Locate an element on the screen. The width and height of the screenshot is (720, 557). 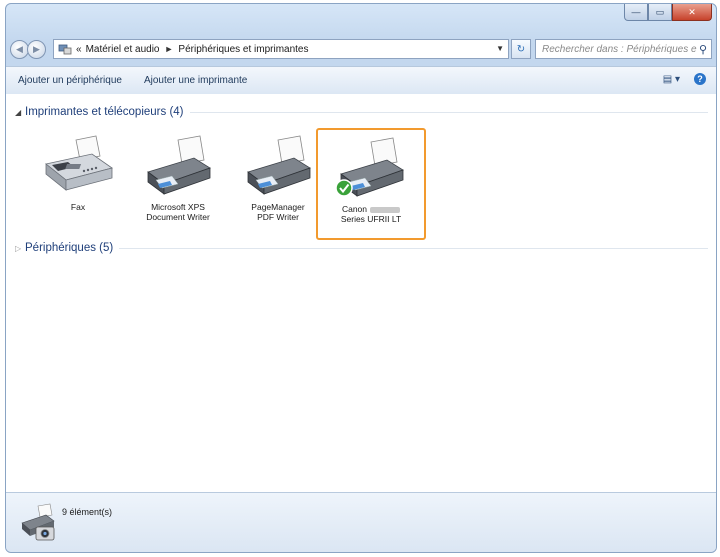
close-button: ✕ is located at coordinates (692, 12).